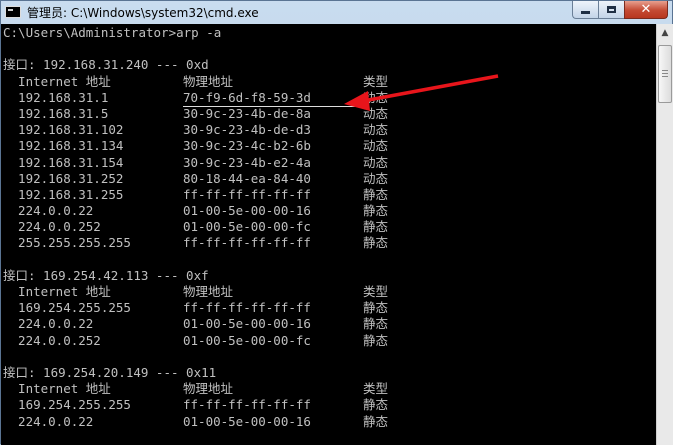 The height and width of the screenshot is (445, 673). I want to click on red-arrow-annotation, so click(421, 92).